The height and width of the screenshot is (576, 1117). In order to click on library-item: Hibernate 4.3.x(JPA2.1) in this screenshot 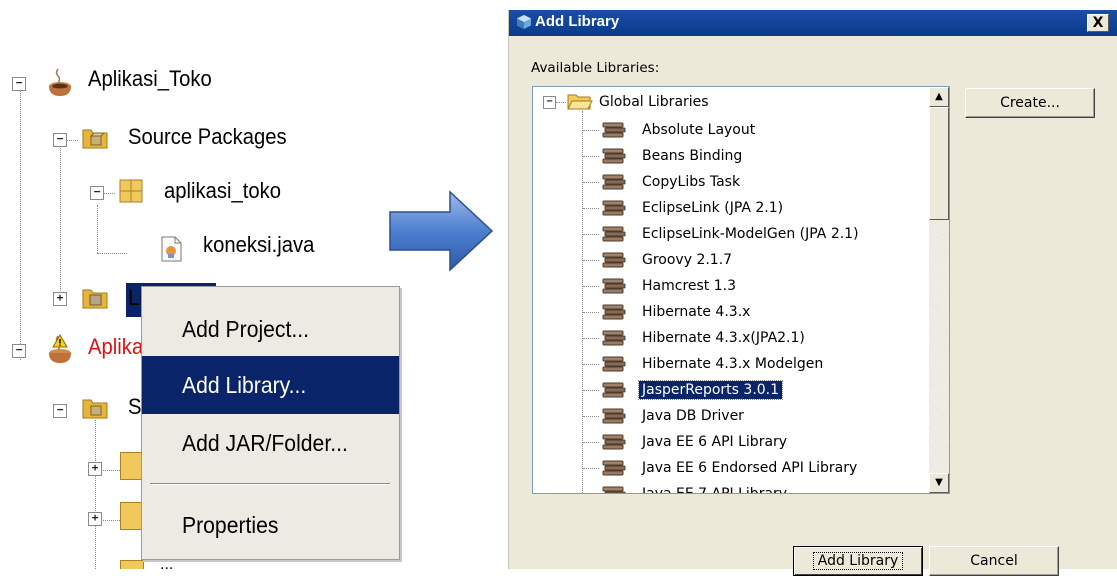, I will do `click(731, 338)`.